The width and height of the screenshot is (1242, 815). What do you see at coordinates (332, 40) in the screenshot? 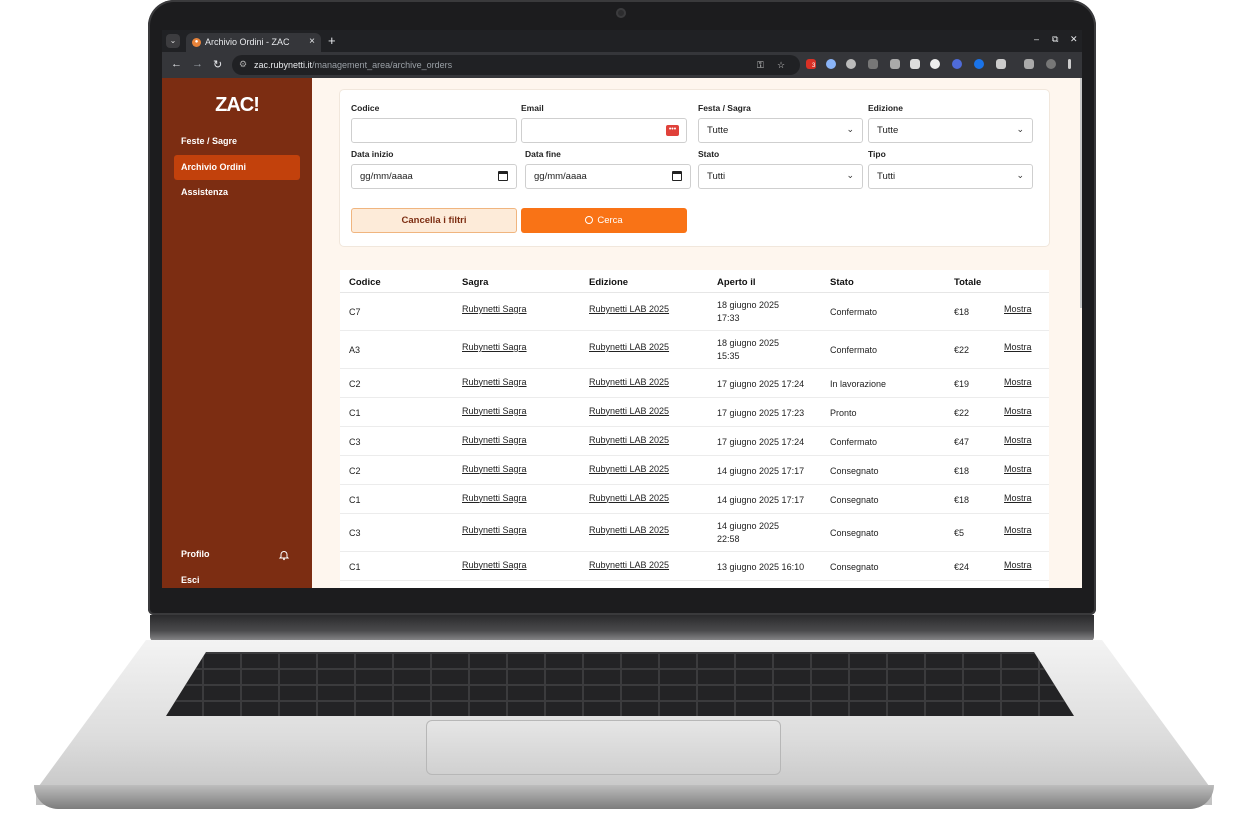
I see `new-tab-icon: +` at bounding box center [332, 40].